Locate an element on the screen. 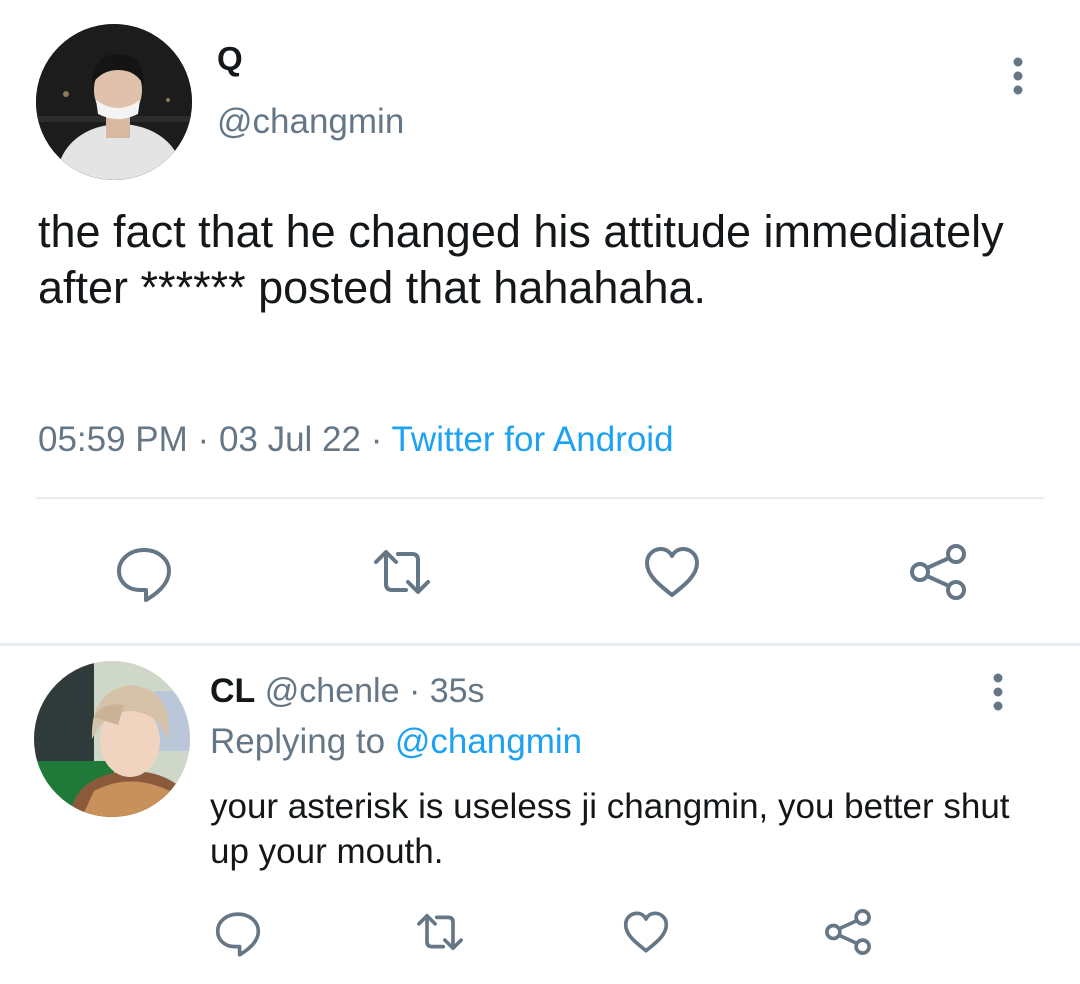 The height and width of the screenshot is (984, 1080). tweet-separator is located at coordinates (540, 644).